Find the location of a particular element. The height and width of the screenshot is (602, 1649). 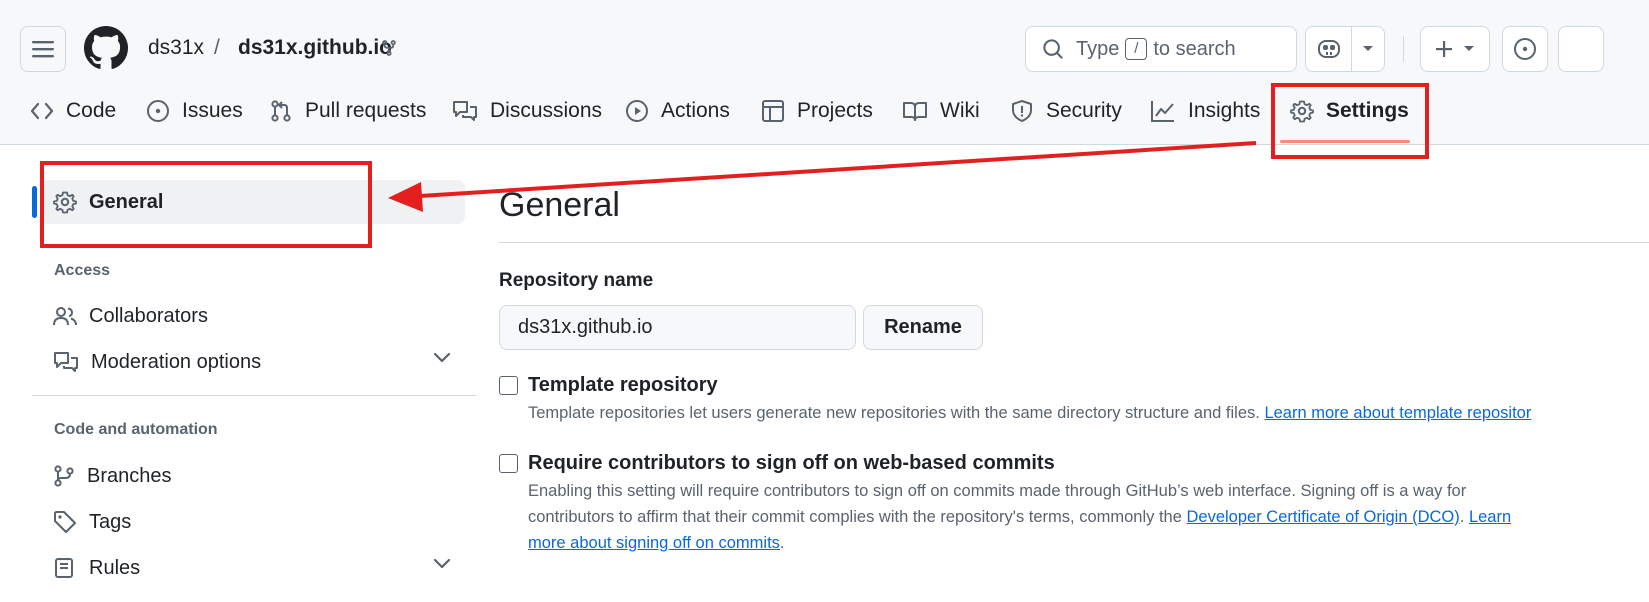

copilot-button is located at coordinates (1329, 49).